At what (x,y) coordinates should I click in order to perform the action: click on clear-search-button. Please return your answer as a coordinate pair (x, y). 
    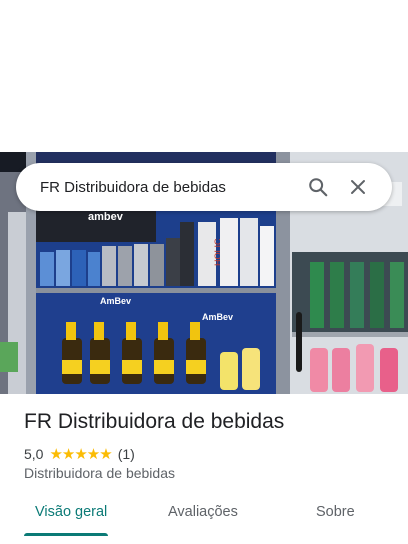
    Looking at the image, I should click on (358, 187).